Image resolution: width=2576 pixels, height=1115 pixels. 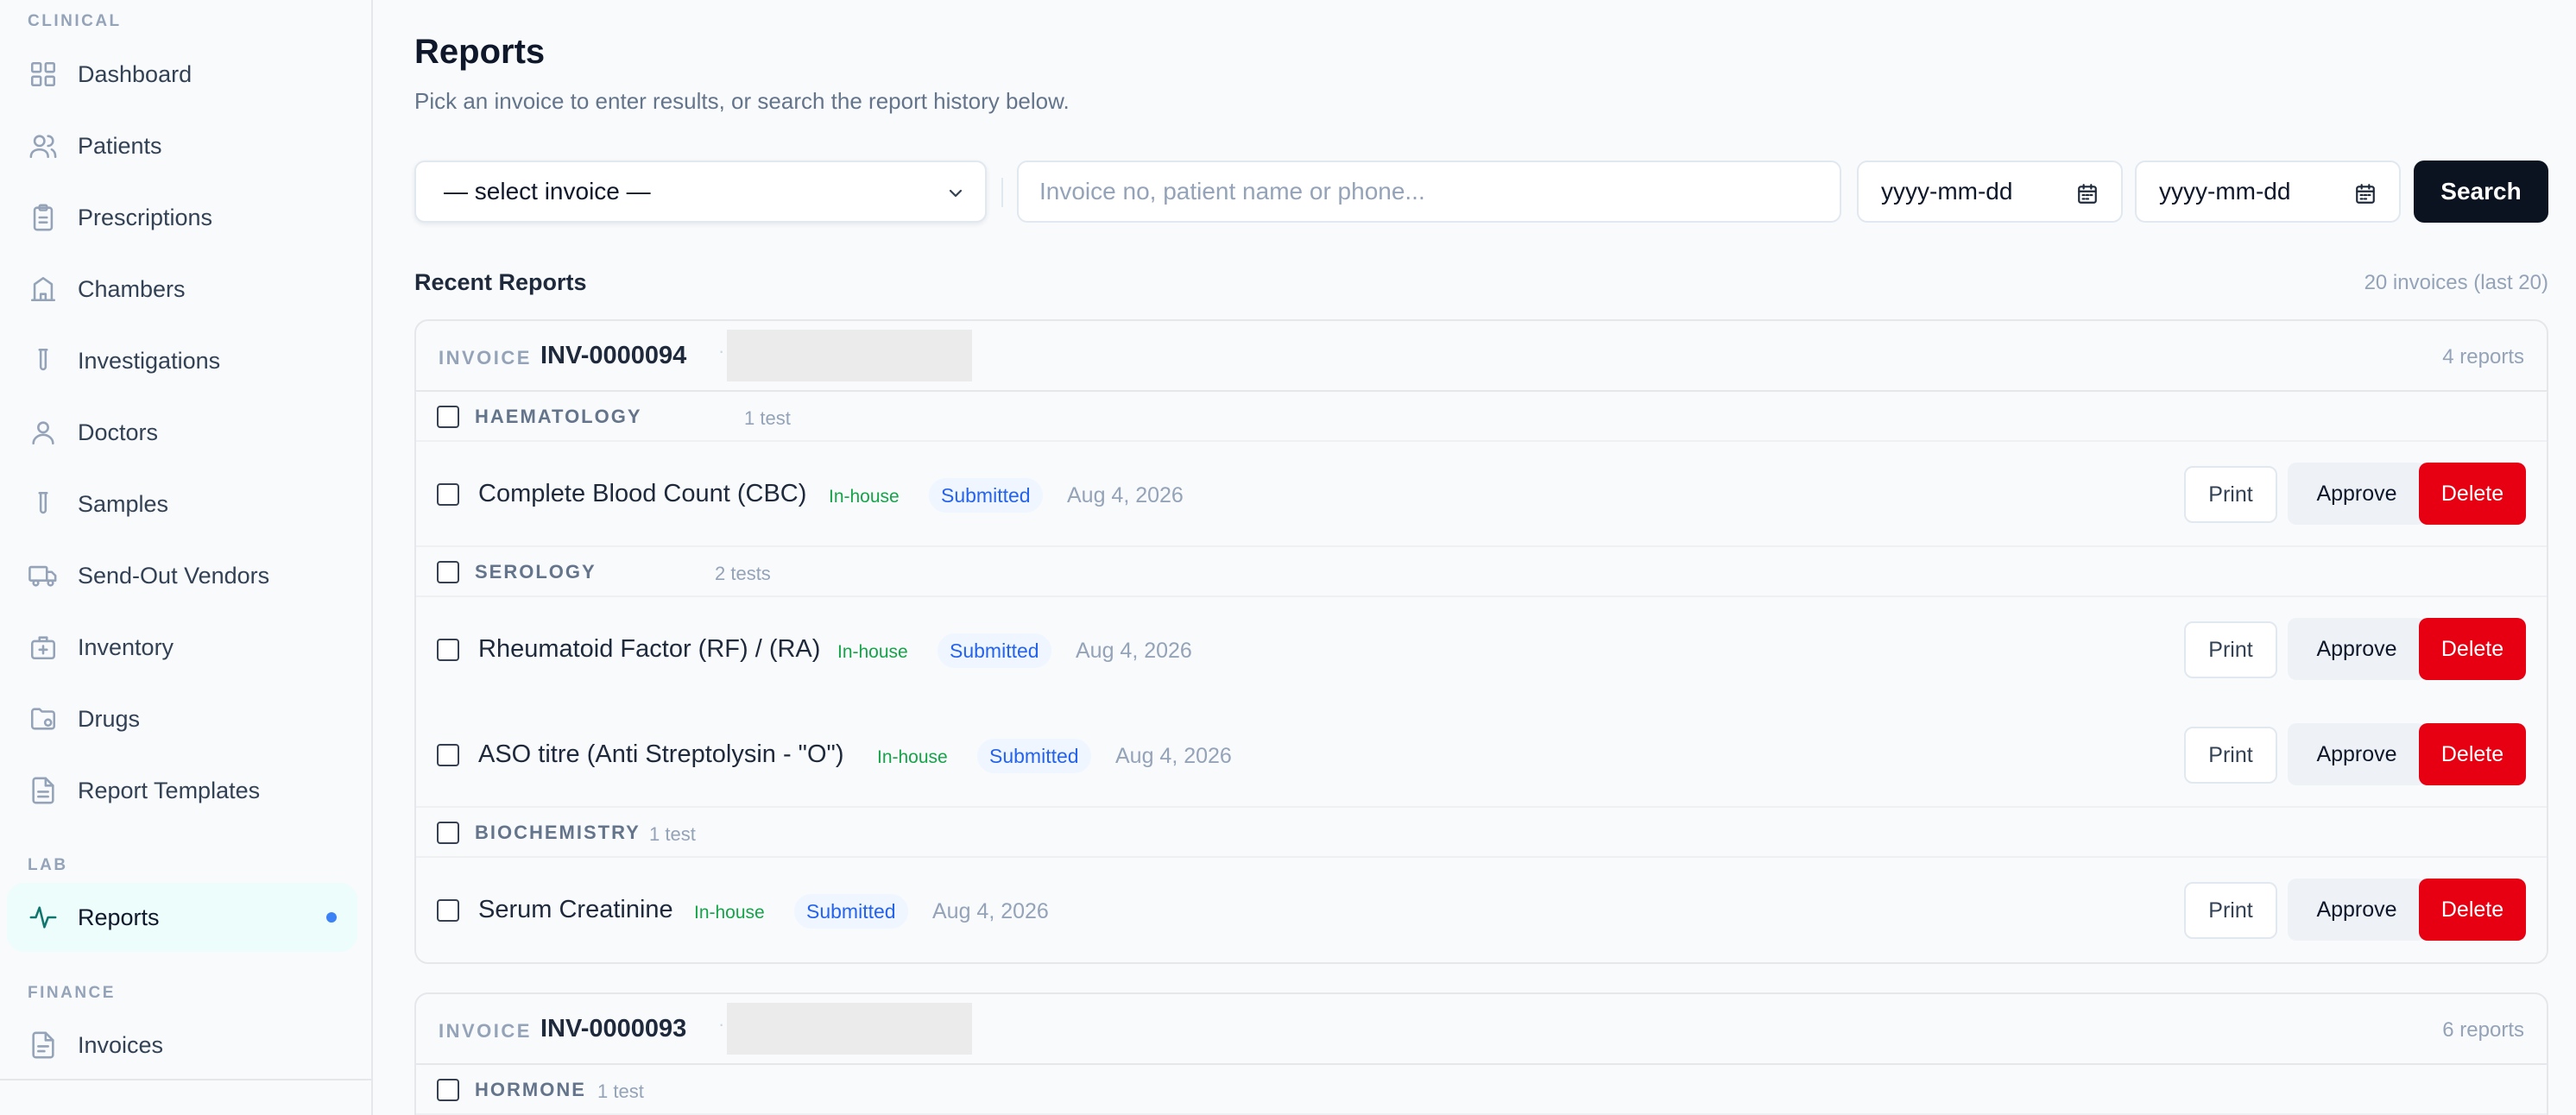 I want to click on sidebar-item-label: Investigations, so click(x=149, y=360).